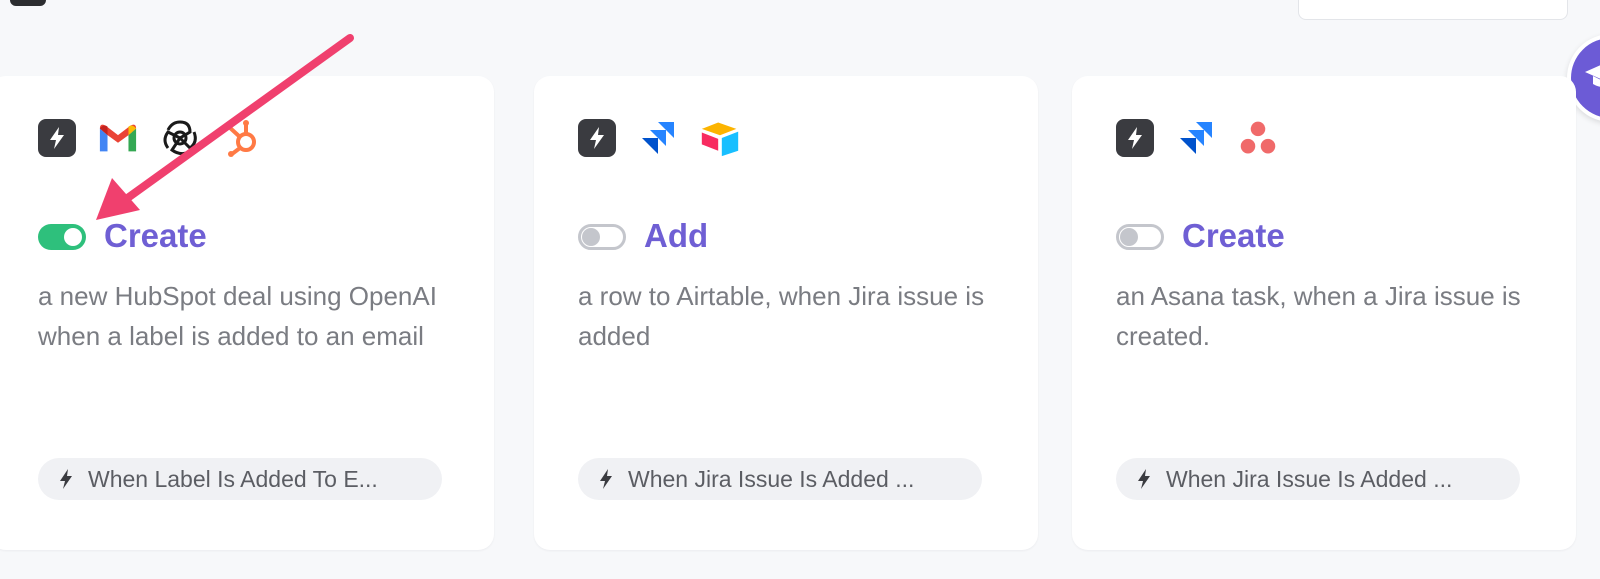  I want to click on airtable-icon, so click(720, 138).